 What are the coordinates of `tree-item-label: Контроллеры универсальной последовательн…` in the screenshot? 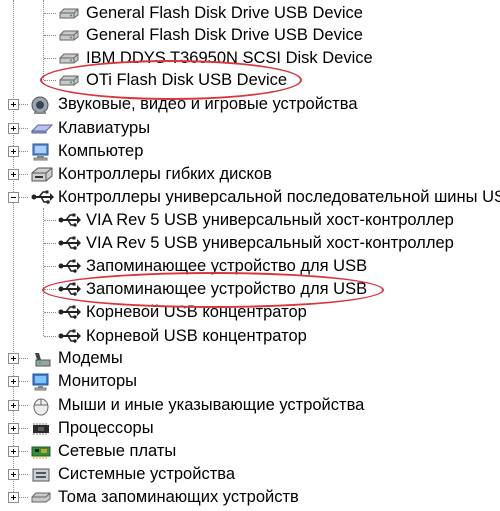 It's located at (279, 197).